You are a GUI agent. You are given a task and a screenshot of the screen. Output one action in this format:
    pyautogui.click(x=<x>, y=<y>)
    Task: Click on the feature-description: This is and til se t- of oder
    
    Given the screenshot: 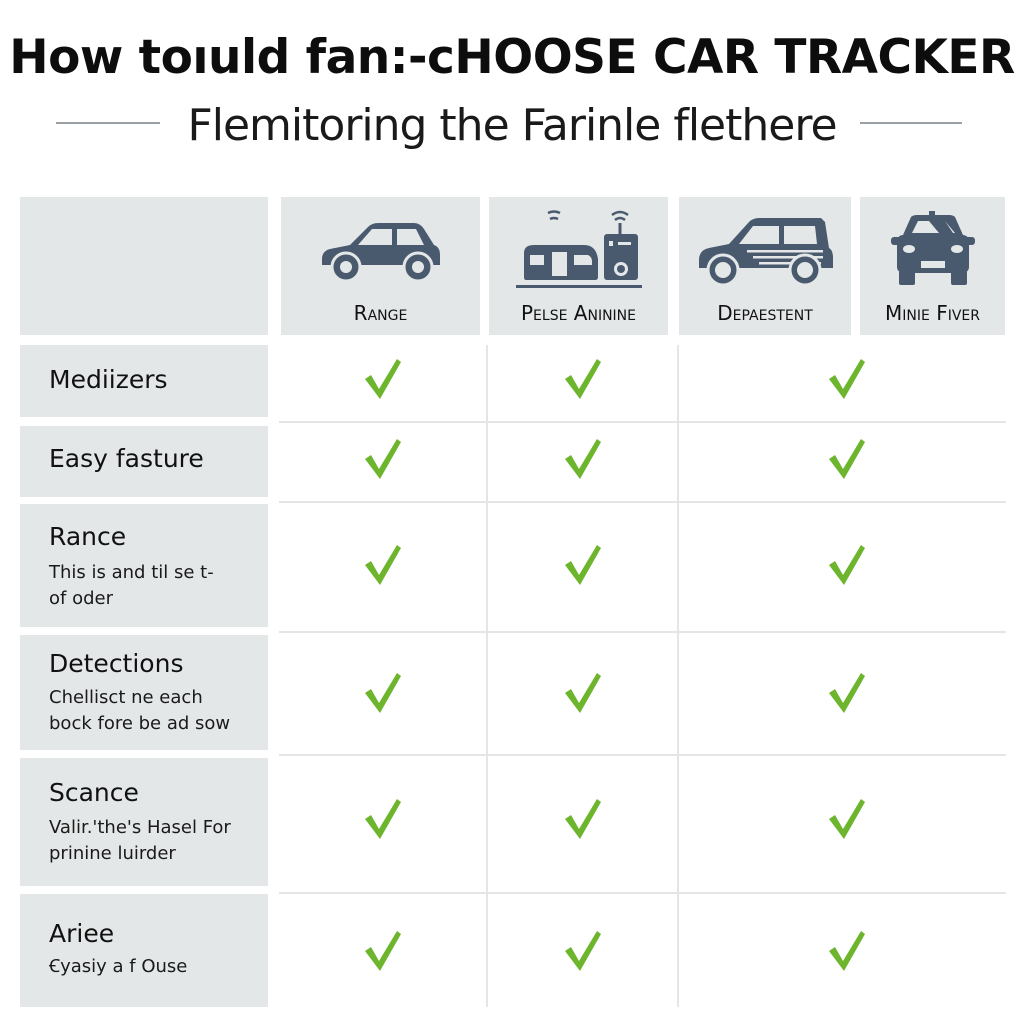 What is the action you would take?
    pyautogui.click(x=131, y=585)
    